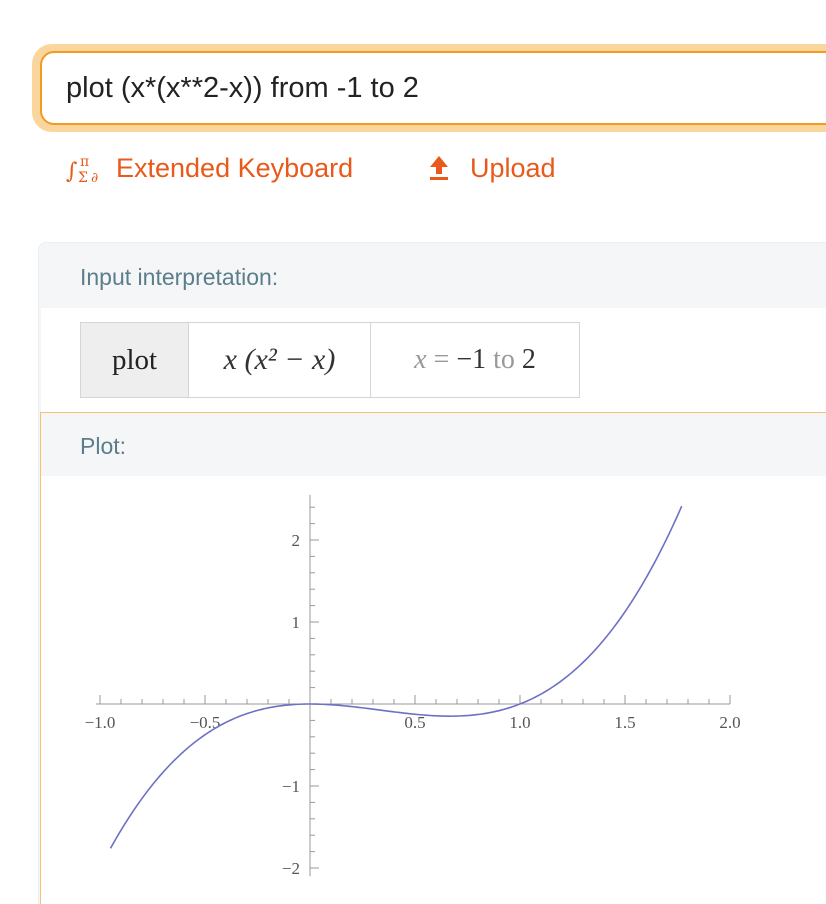 The image size is (826, 904). I want to click on interpretation-table: plot x (x² − x) x = −1 to 2, so click(330, 360).